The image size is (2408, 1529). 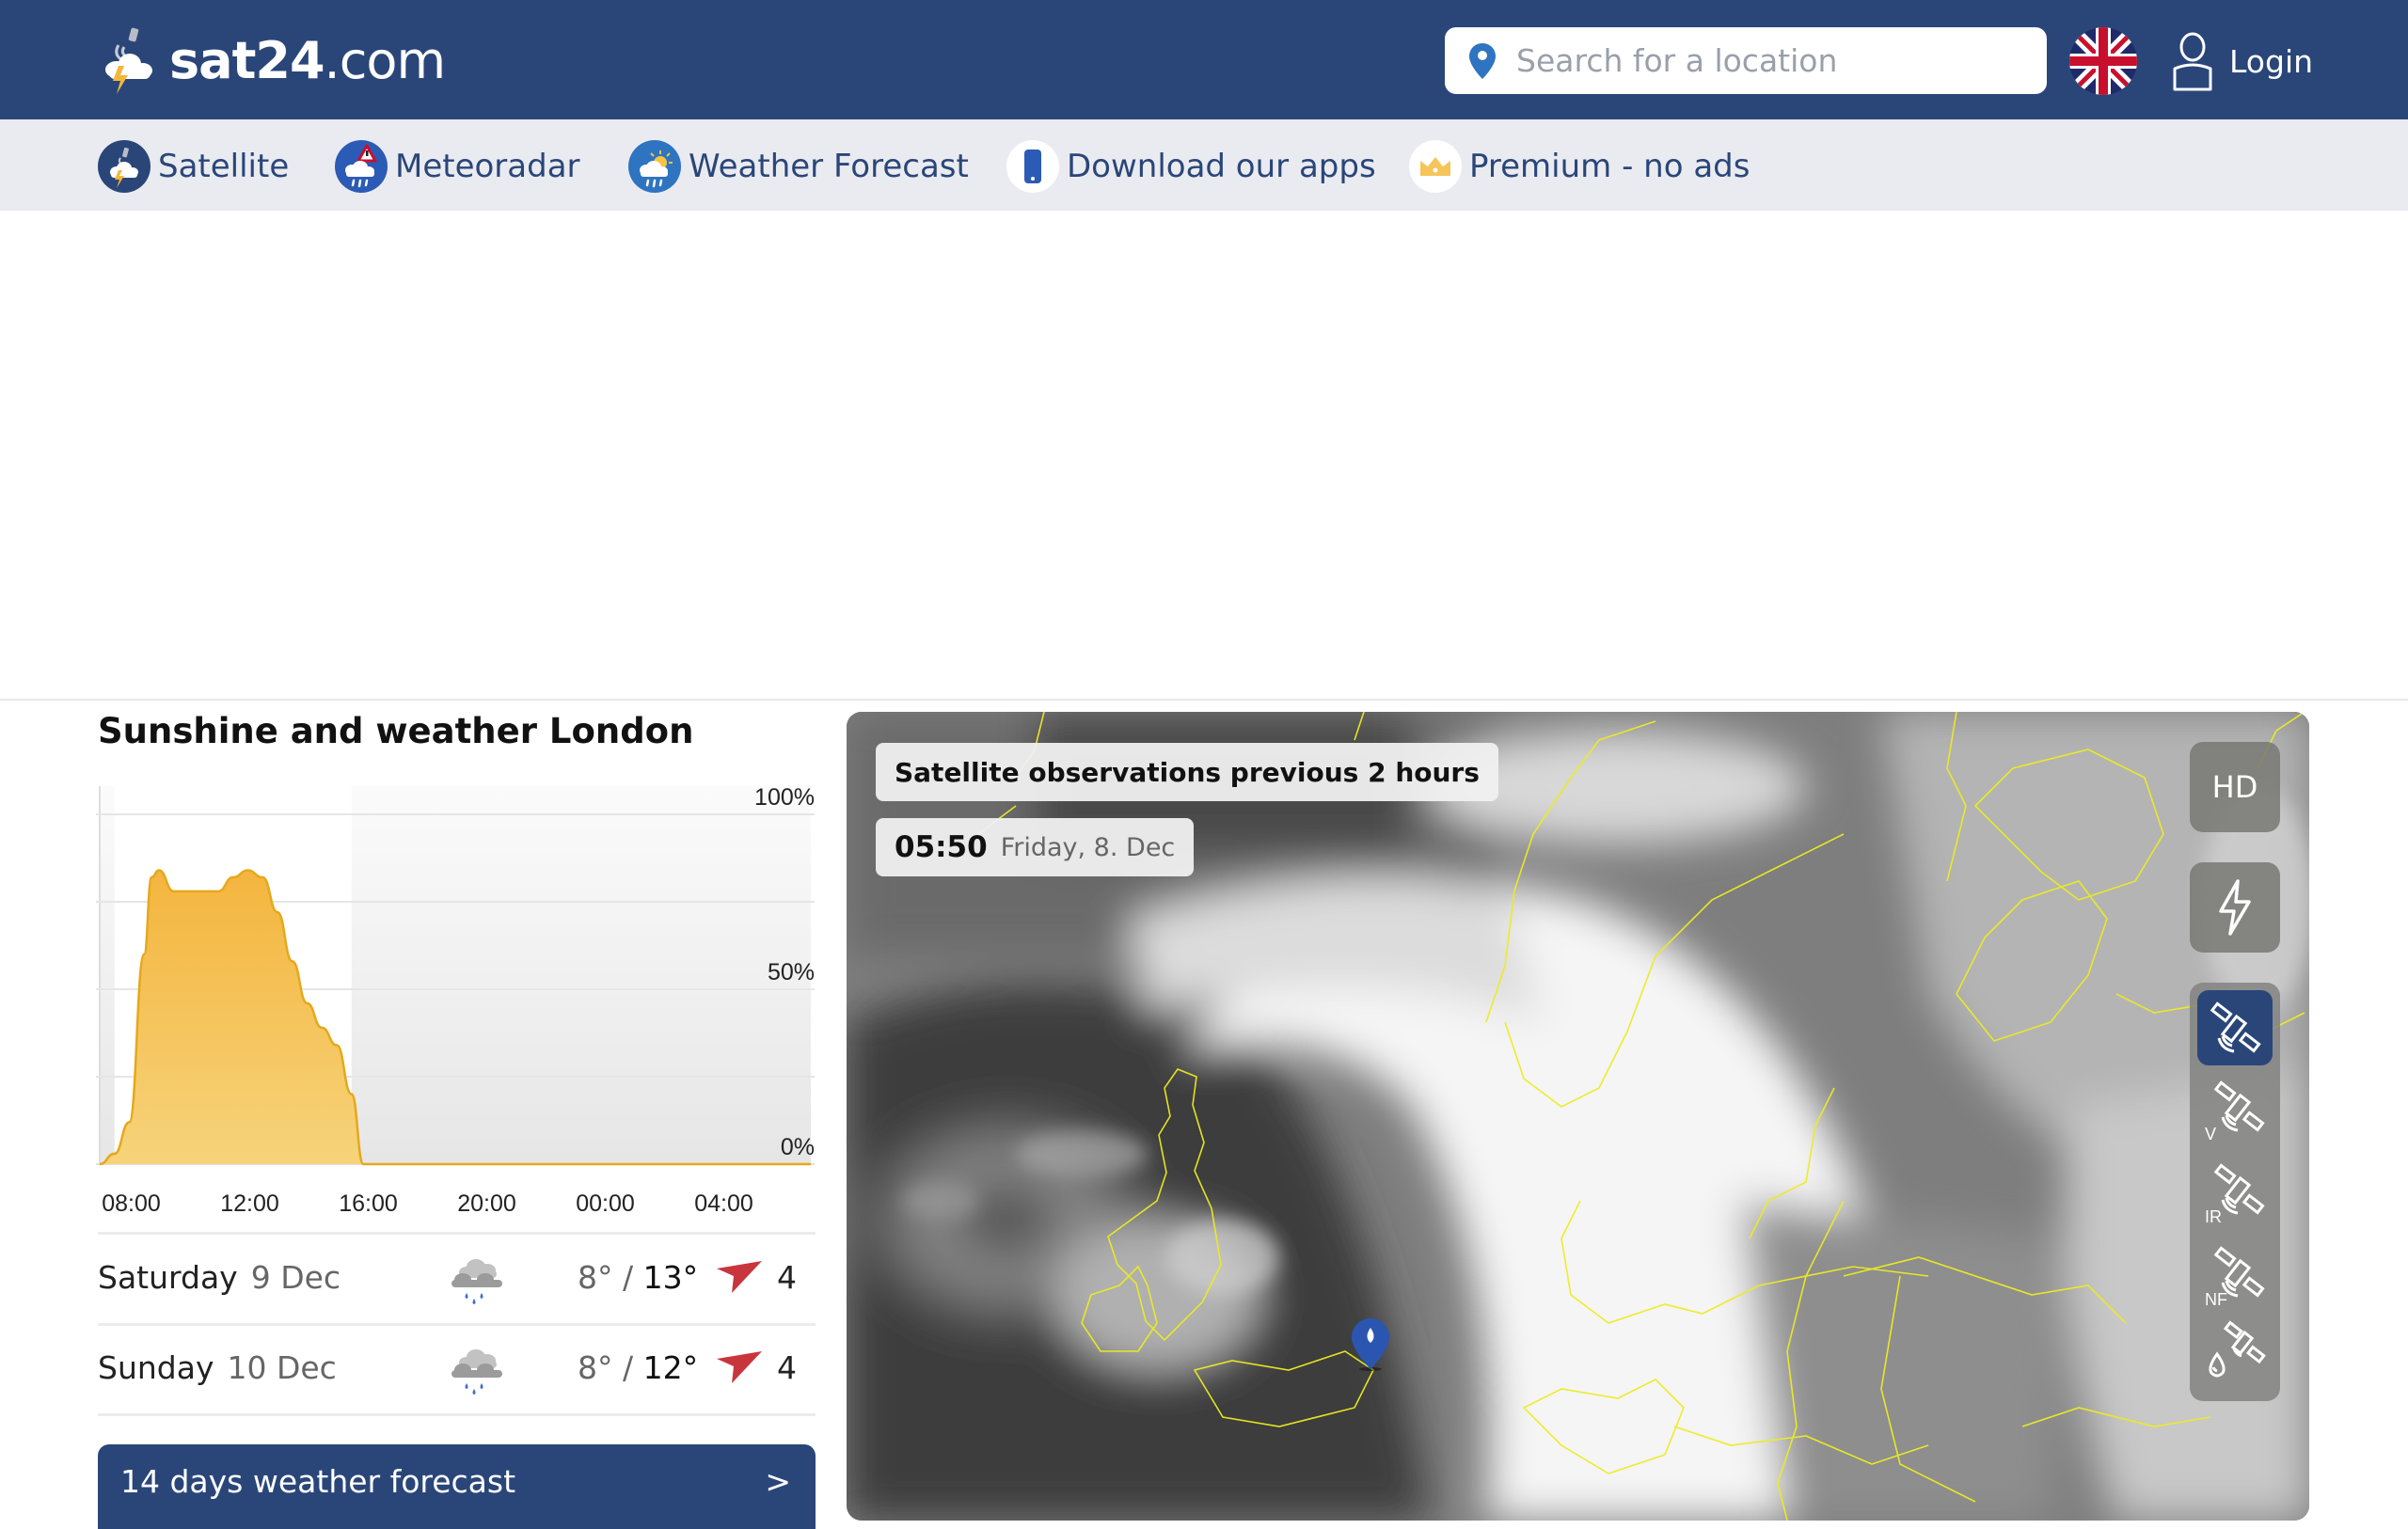 What do you see at coordinates (785, 798) in the screenshot?
I see `y-tick-label: 100%` at bounding box center [785, 798].